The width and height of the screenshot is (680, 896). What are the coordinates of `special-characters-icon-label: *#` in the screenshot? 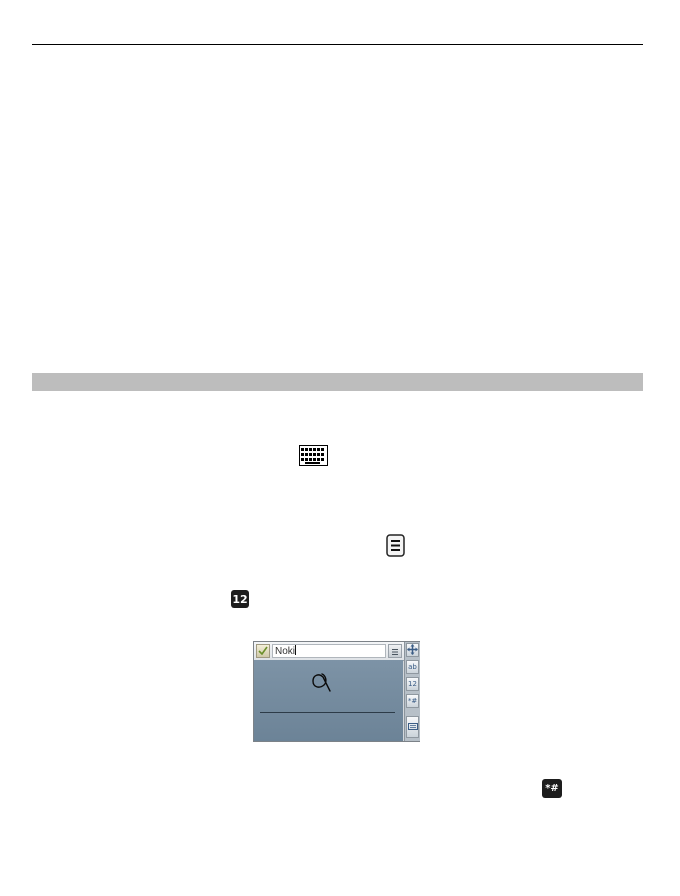 It's located at (552, 788).